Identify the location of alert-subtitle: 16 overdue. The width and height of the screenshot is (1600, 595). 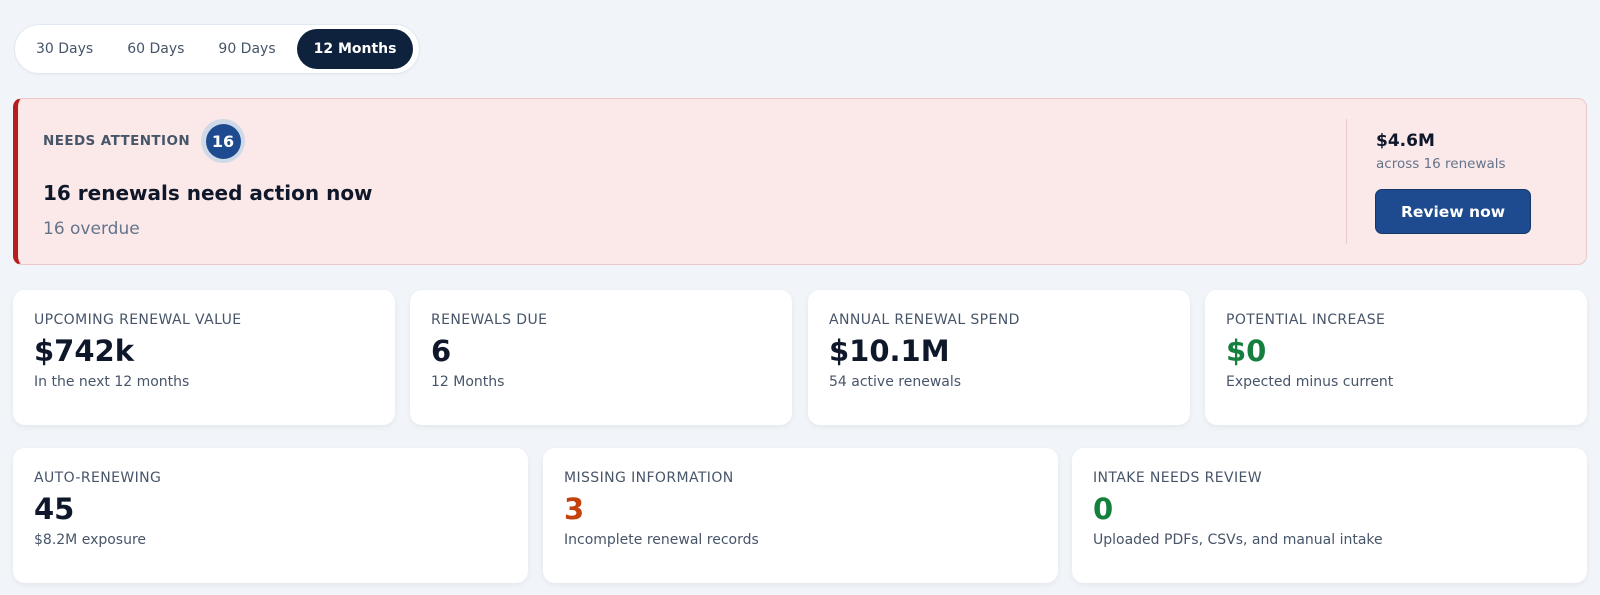
(91, 229).